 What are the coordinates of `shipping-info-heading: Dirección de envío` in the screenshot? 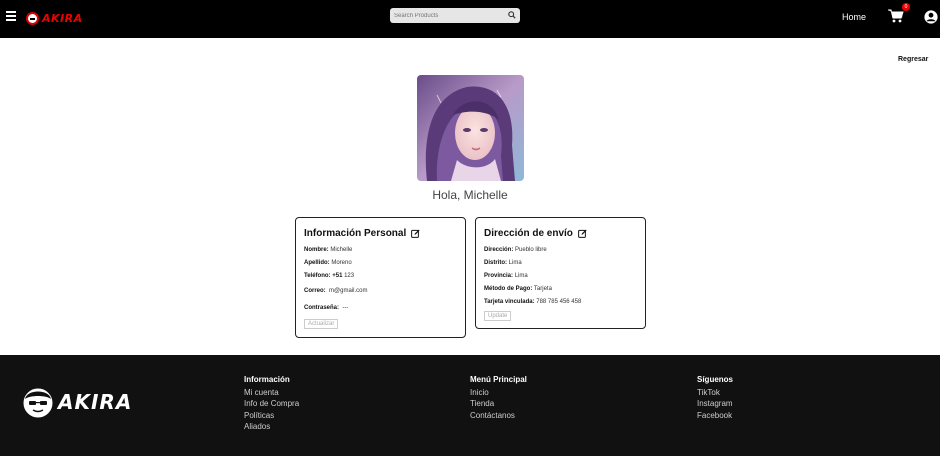 It's located at (535, 233).